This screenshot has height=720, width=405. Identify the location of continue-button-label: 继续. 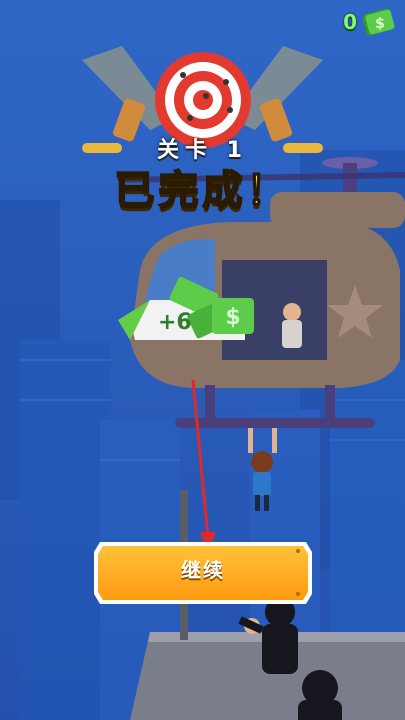
(203, 570).